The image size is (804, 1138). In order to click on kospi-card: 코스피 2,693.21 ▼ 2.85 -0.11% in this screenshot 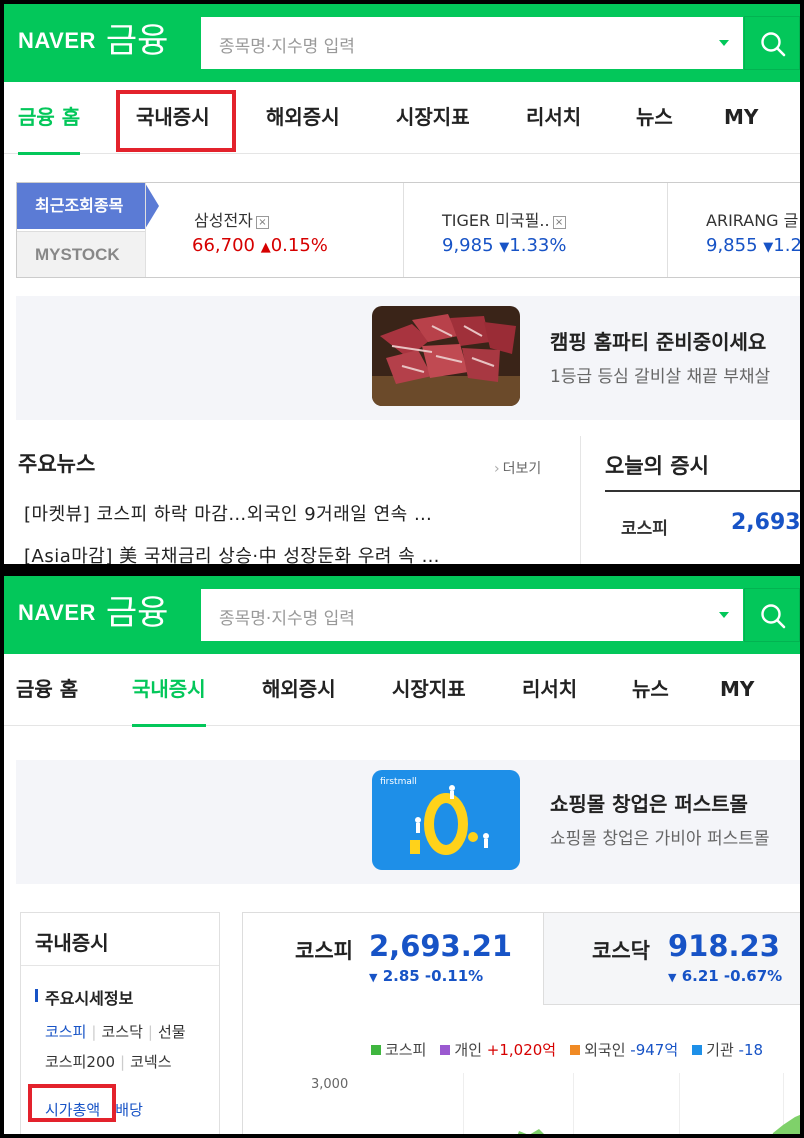, I will do `click(393, 959)`.